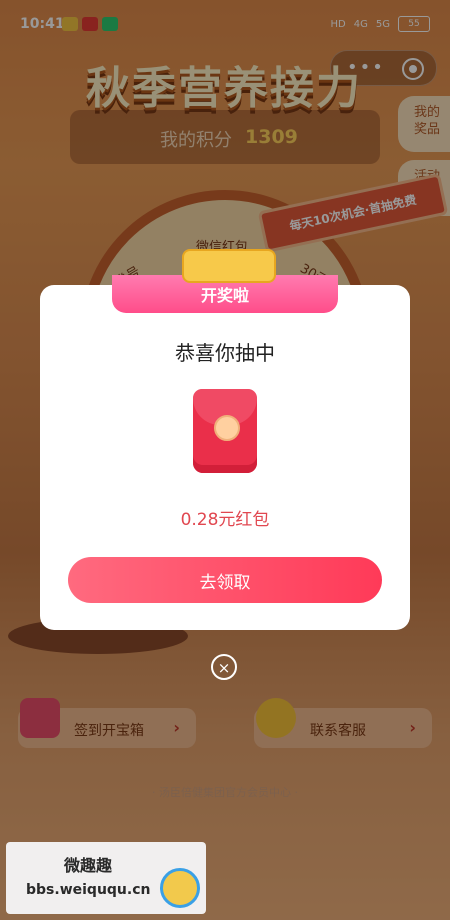 The width and height of the screenshot is (450, 920). I want to click on watermark: 微趣趣 bbs.weiququ.cn, so click(106, 878).